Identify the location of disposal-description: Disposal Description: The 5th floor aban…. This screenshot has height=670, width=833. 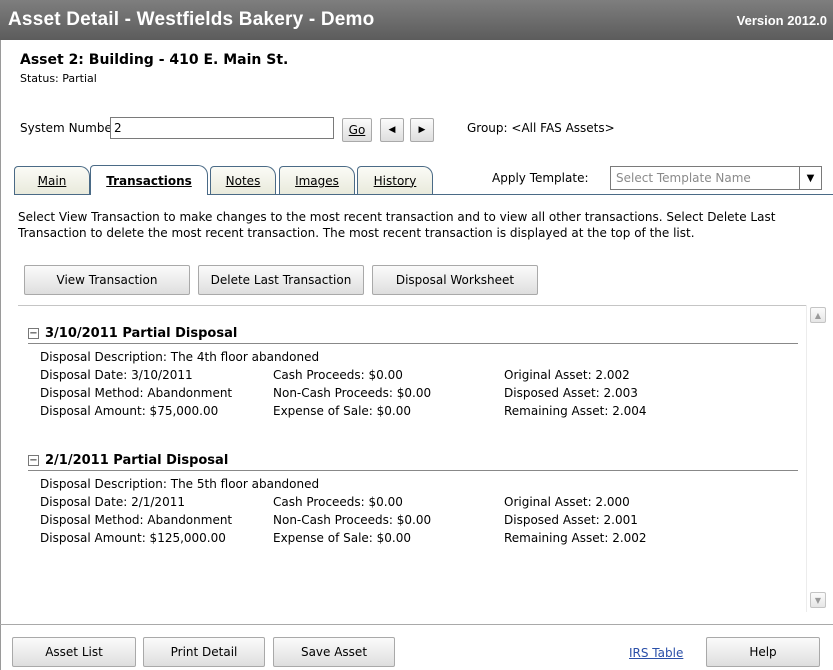
(180, 484).